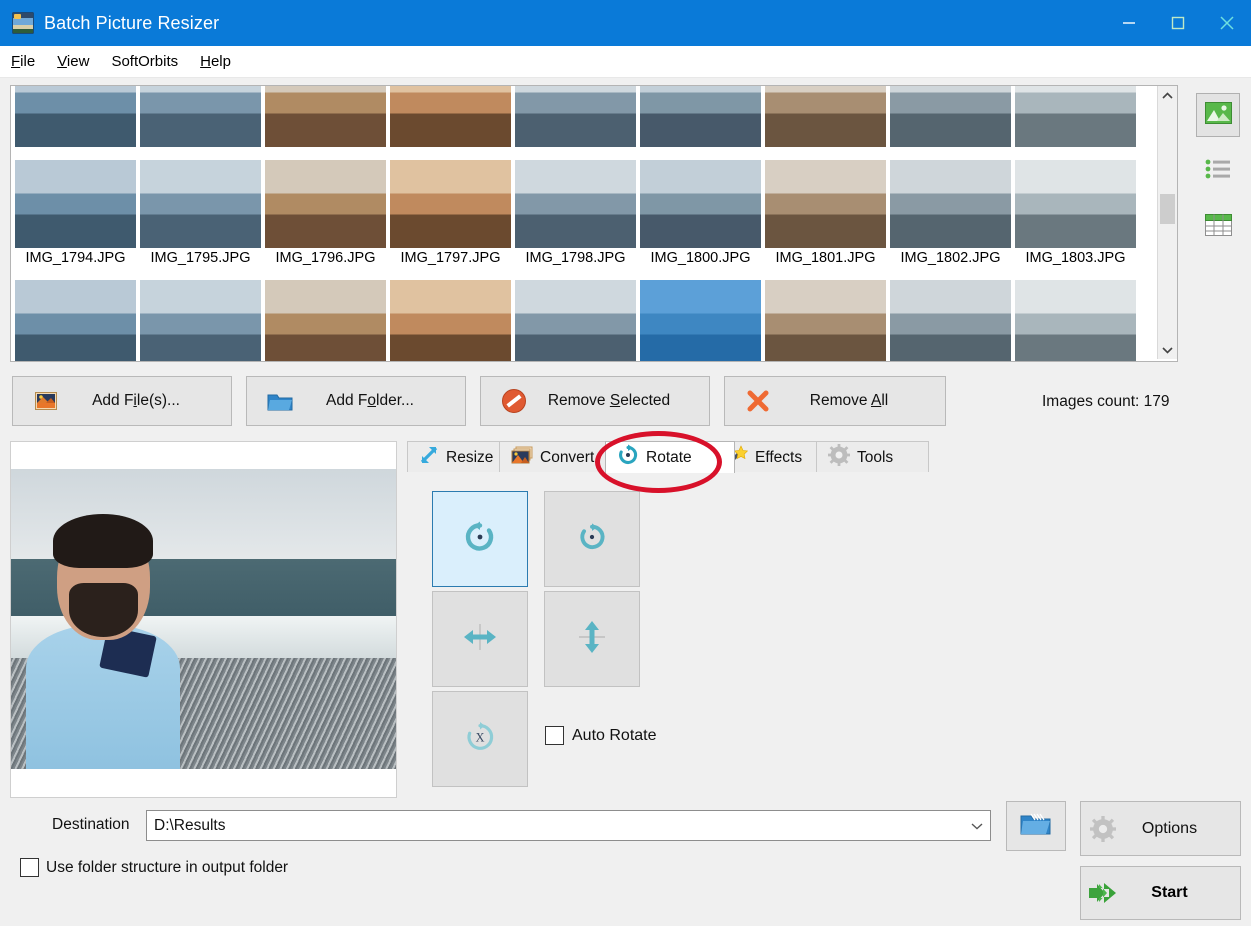  I want to click on browse-folder-icon, so click(1036, 826).